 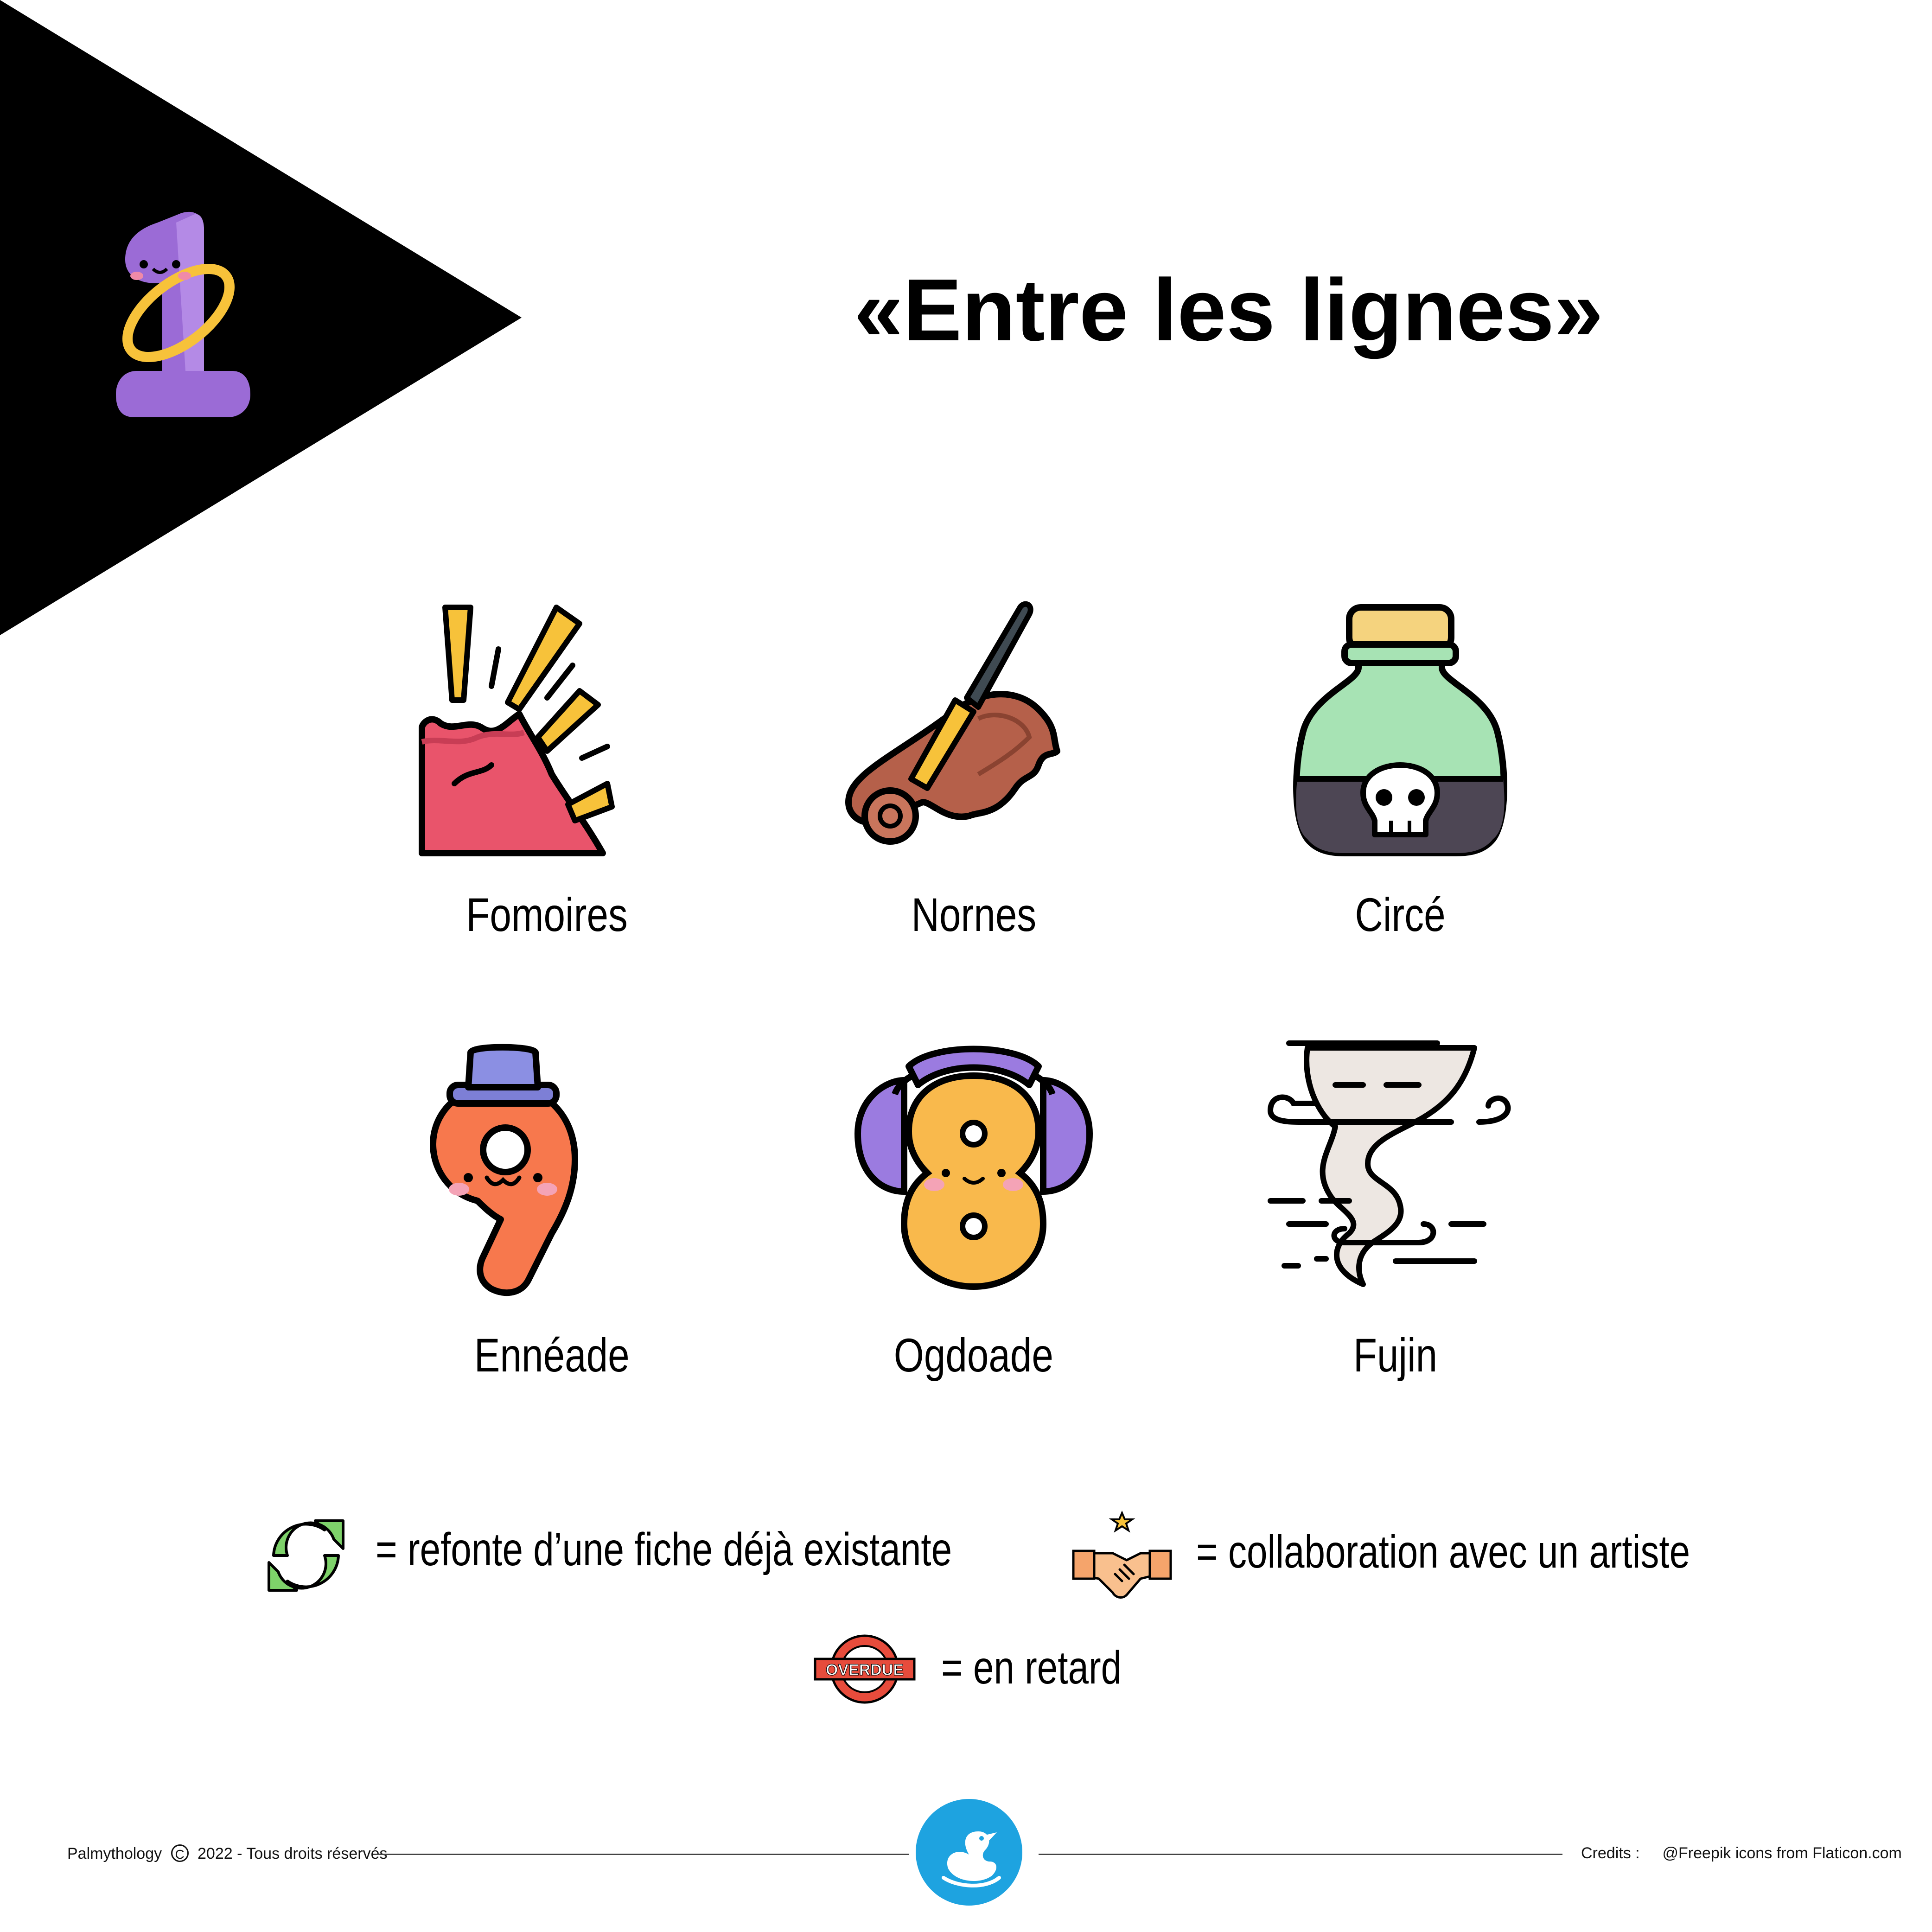 I want to click on number-one-mascot-icon, so click(x=183, y=314).